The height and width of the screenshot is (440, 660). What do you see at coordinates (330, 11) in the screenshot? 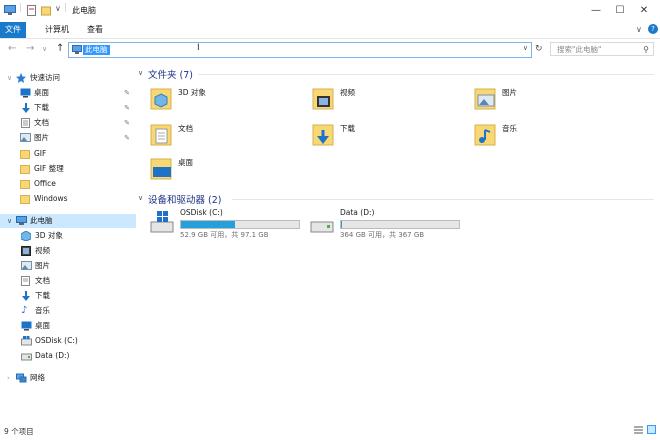
I see `title-bar: | ∨ | 此电脑 — ☐ ✕` at bounding box center [330, 11].